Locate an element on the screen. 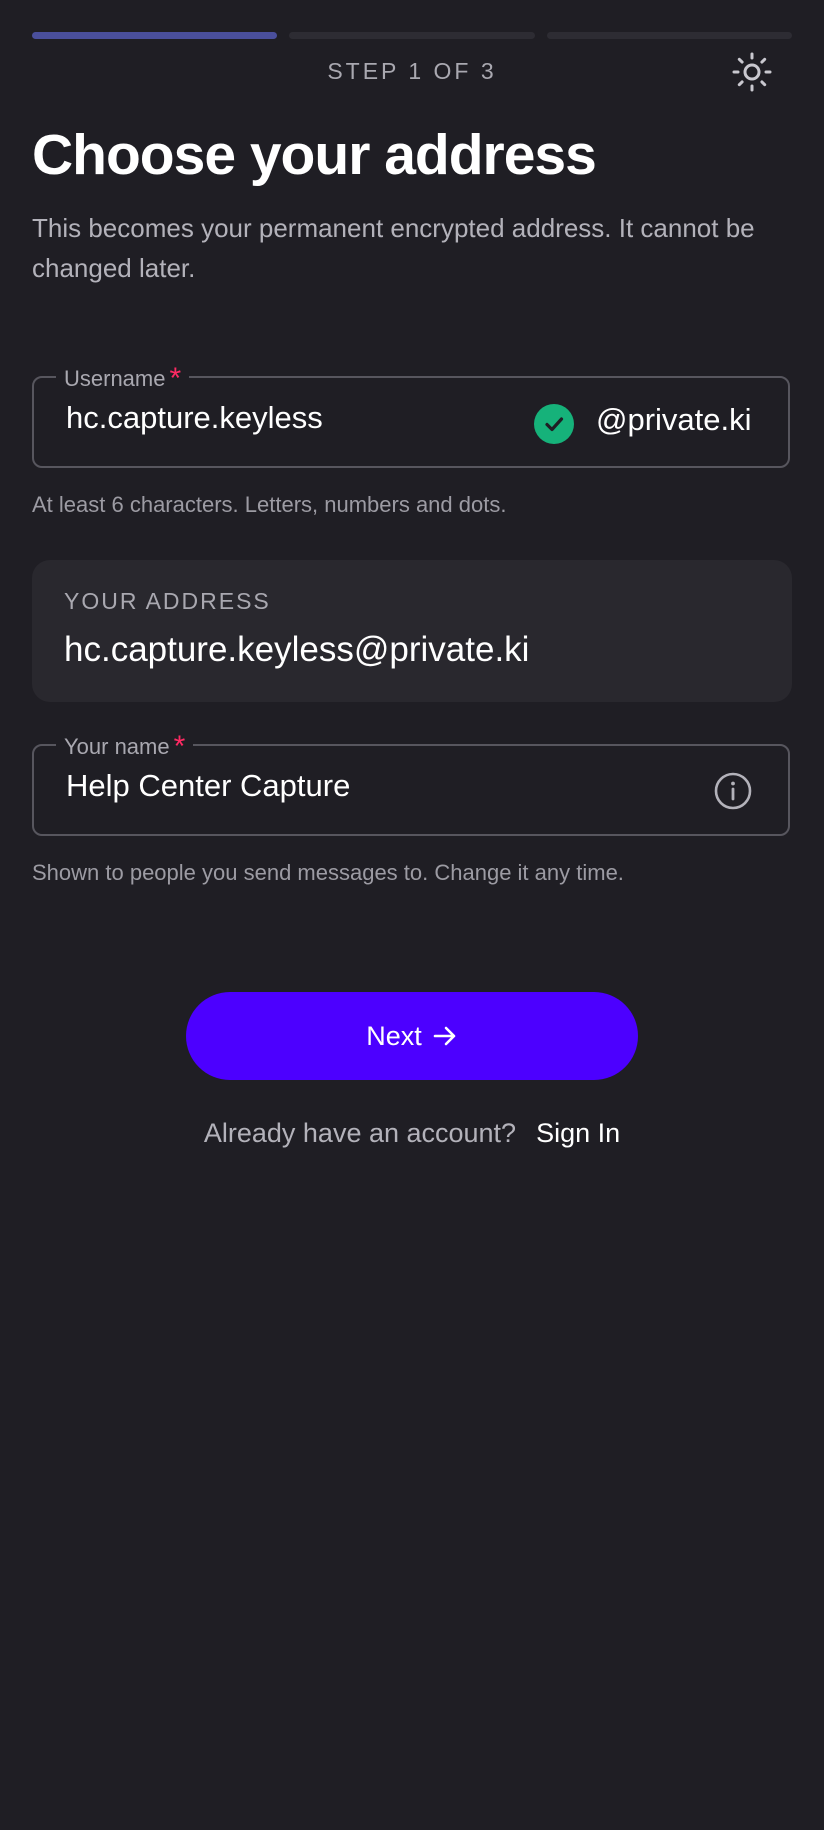 This screenshot has width=824, height=1830. next-button: Next is located at coordinates (412, 1036).